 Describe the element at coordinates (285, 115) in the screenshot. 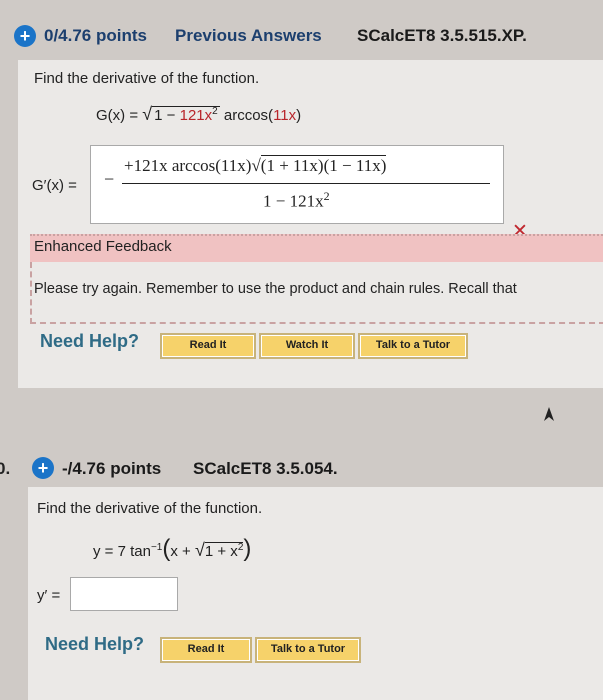

I see `arccos-arg: 11x` at that location.